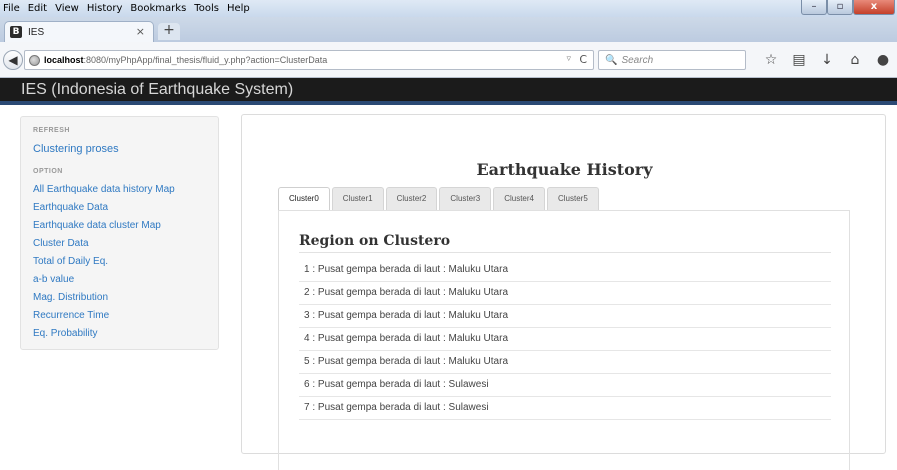 Image resolution: width=897 pixels, height=470 pixels. What do you see at coordinates (238, 8) in the screenshot?
I see `menu-help: Help` at bounding box center [238, 8].